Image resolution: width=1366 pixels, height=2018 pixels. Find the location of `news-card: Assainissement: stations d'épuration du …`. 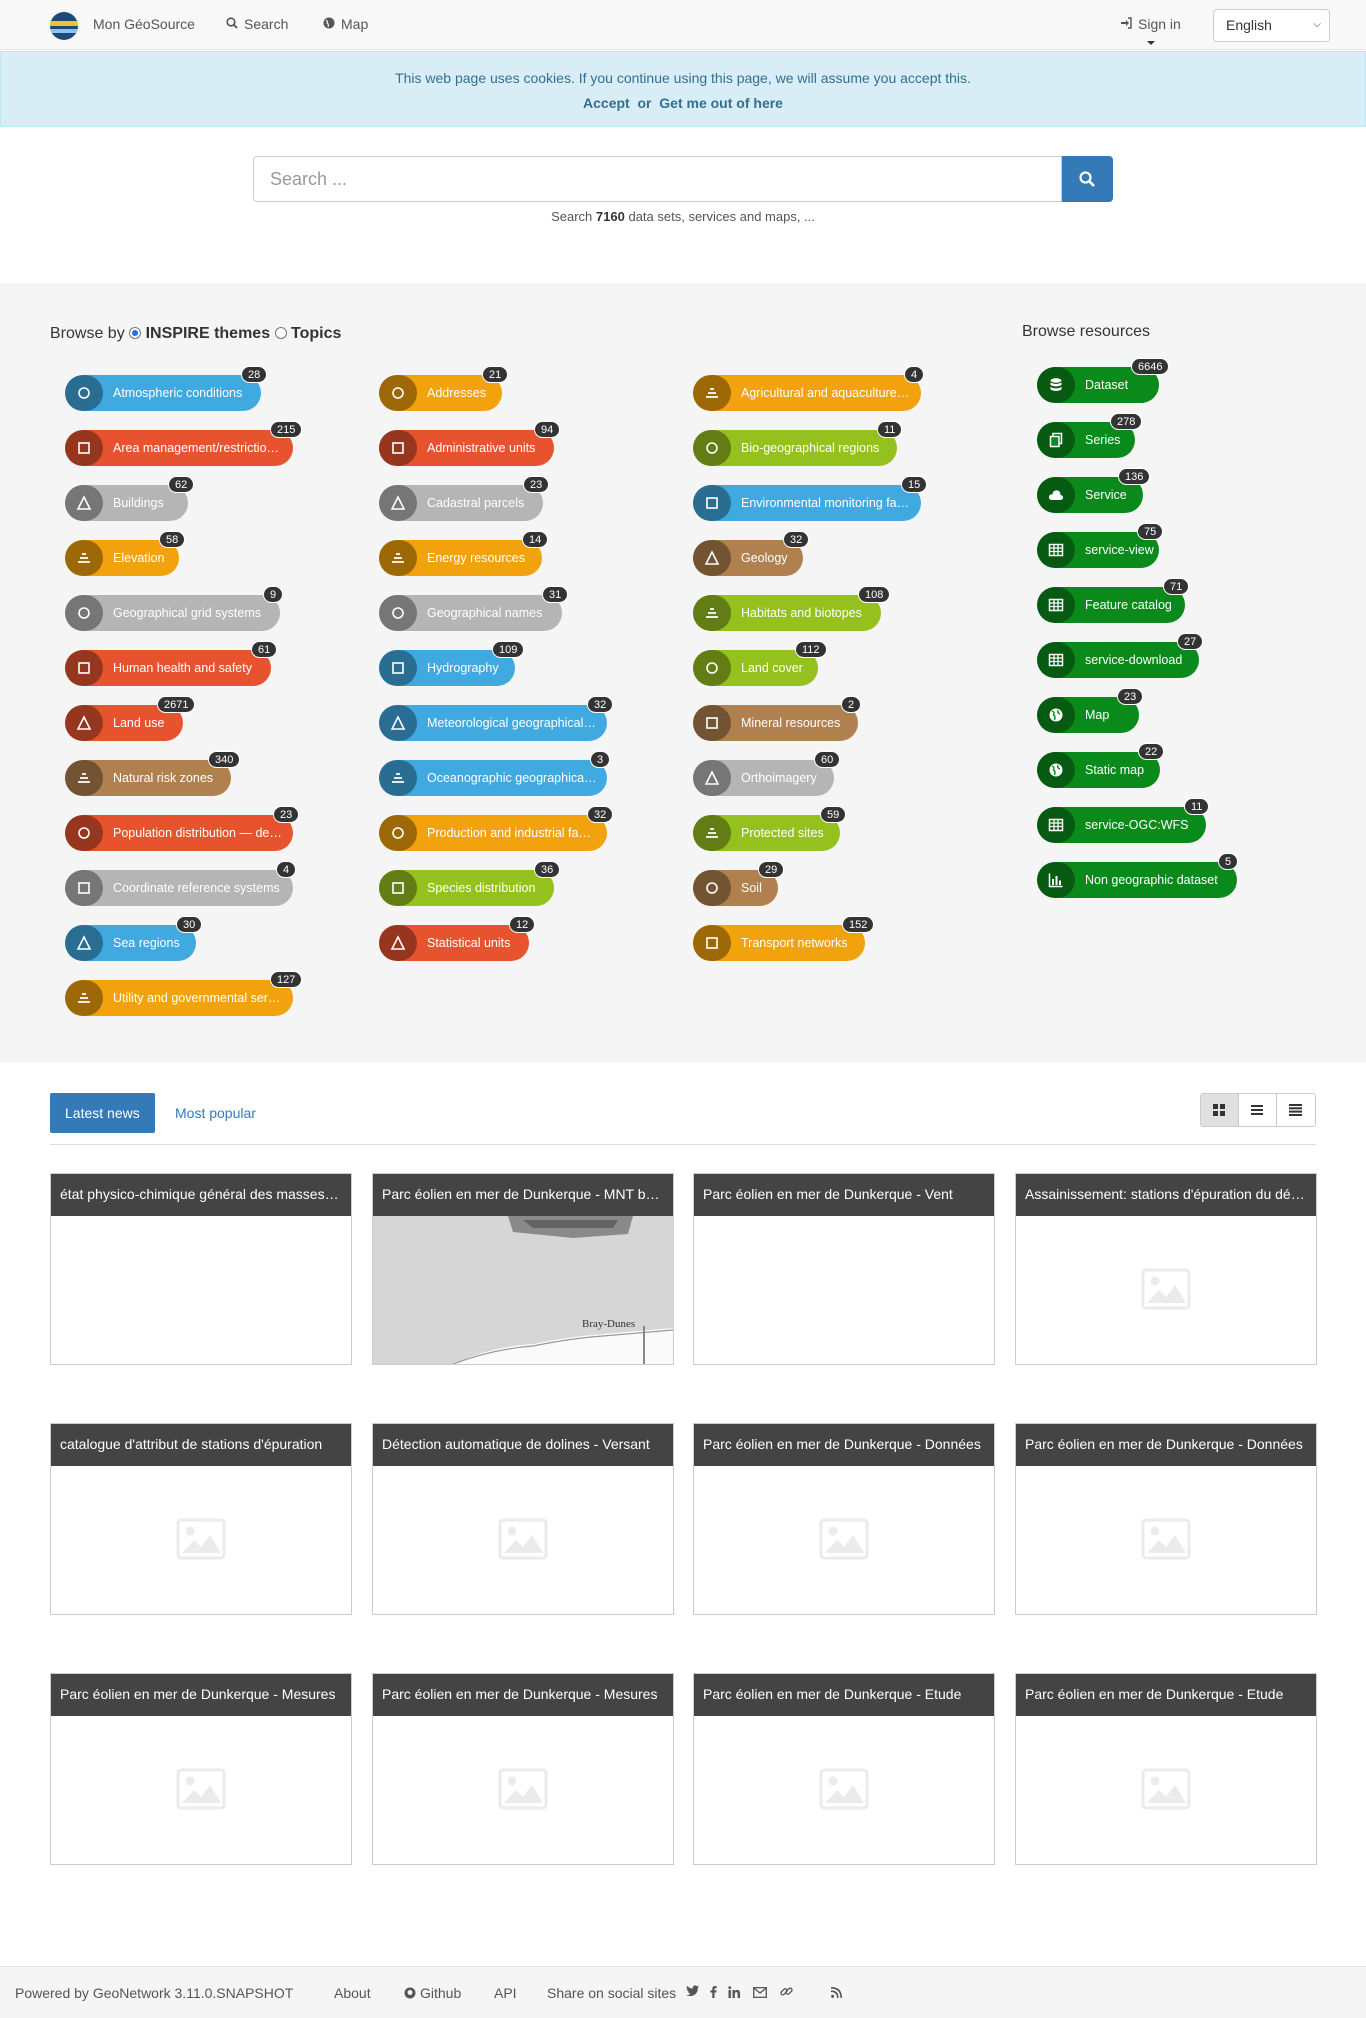

news-card: Assainissement: stations d'épuration du … is located at coordinates (1166, 1269).